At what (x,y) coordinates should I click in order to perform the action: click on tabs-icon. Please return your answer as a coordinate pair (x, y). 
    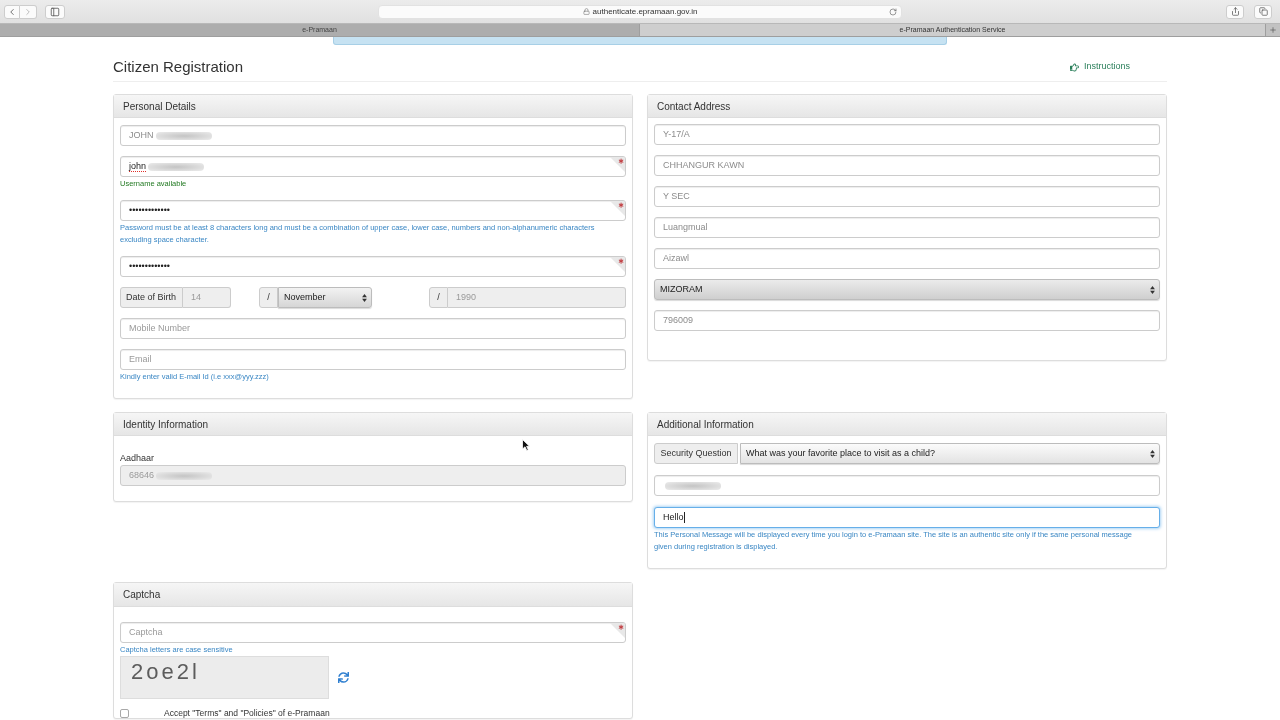
    Looking at the image, I should click on (1263, 11).